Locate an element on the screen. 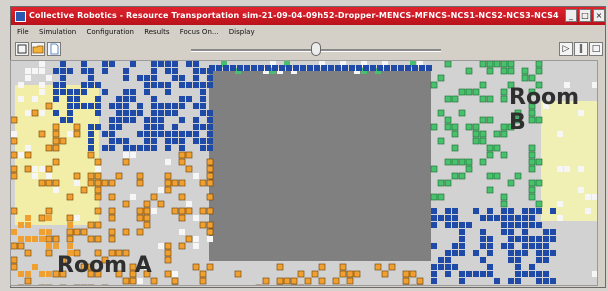  maximize-button: □ is located at coordinates (585, 15).